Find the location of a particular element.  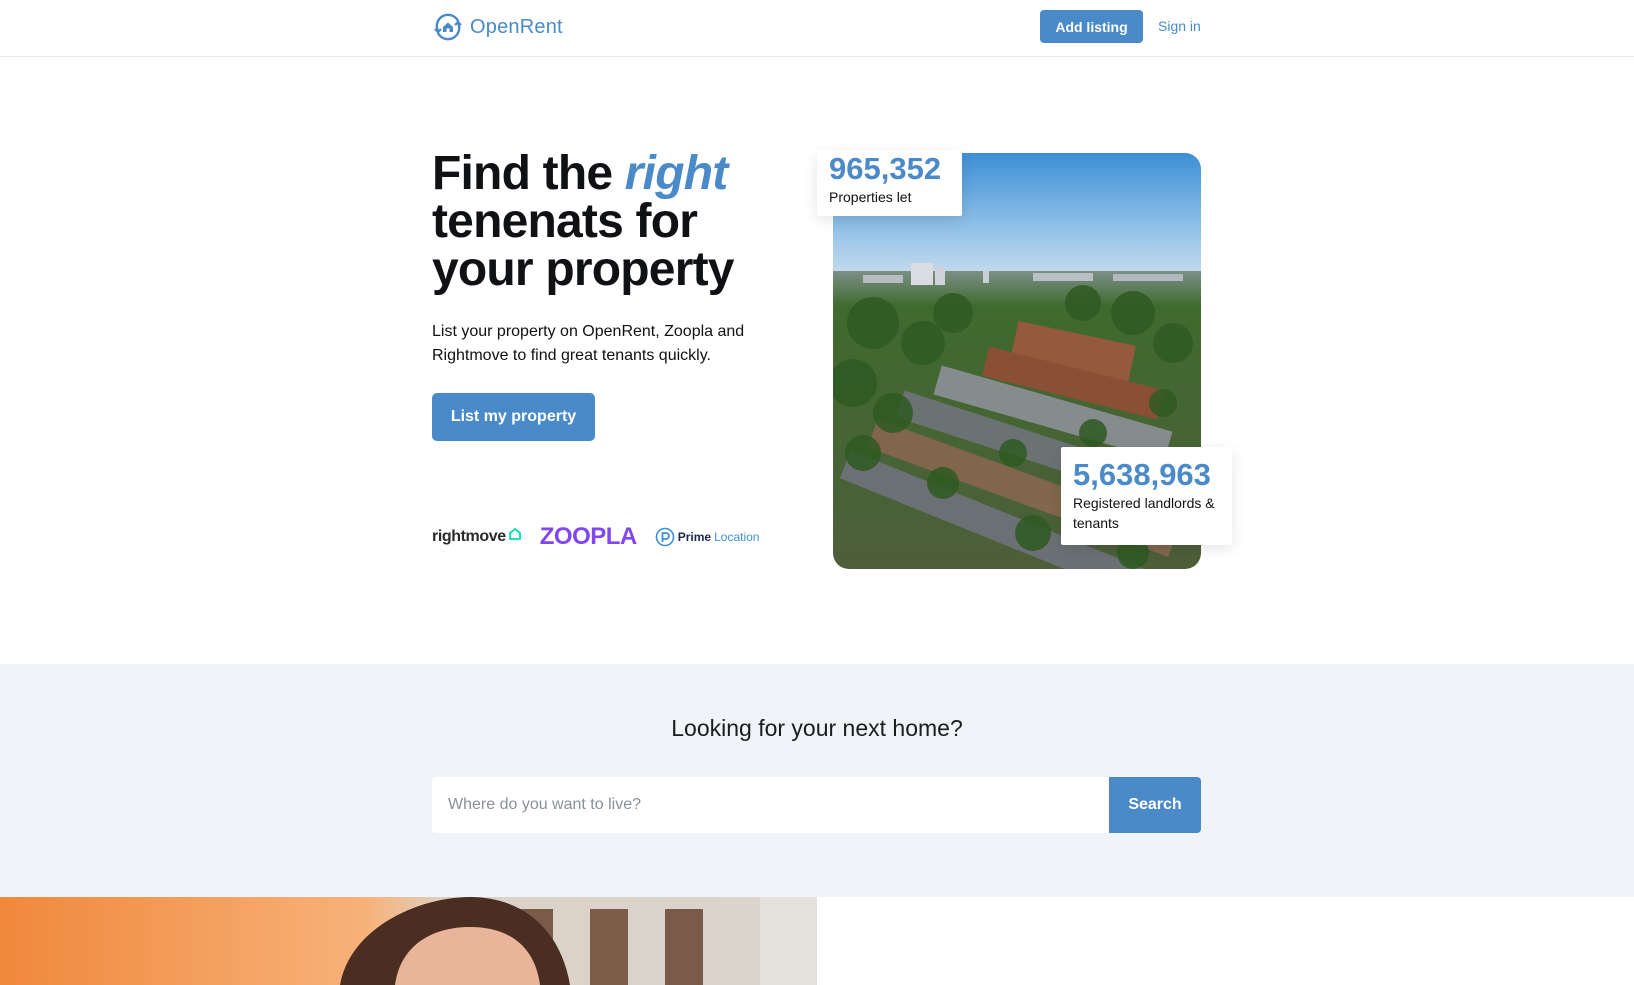

sign-in-link: Sign in is located at coordinates (1179, 26).